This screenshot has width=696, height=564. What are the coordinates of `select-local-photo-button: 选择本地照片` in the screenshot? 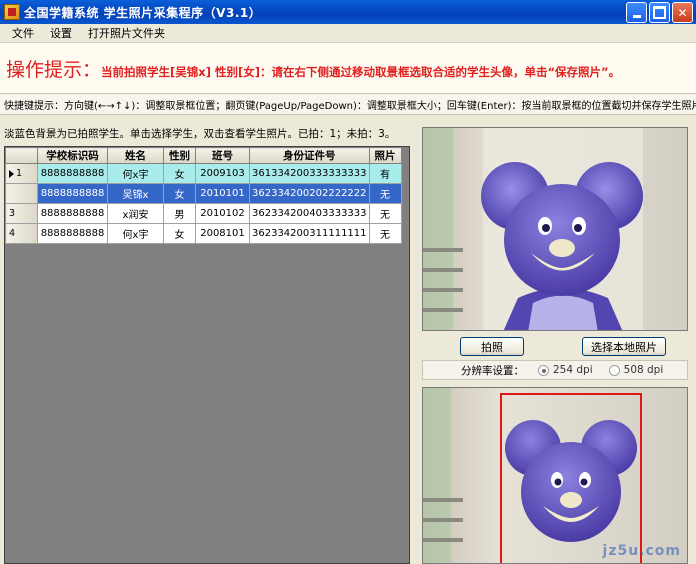 It's located at (624, 346).